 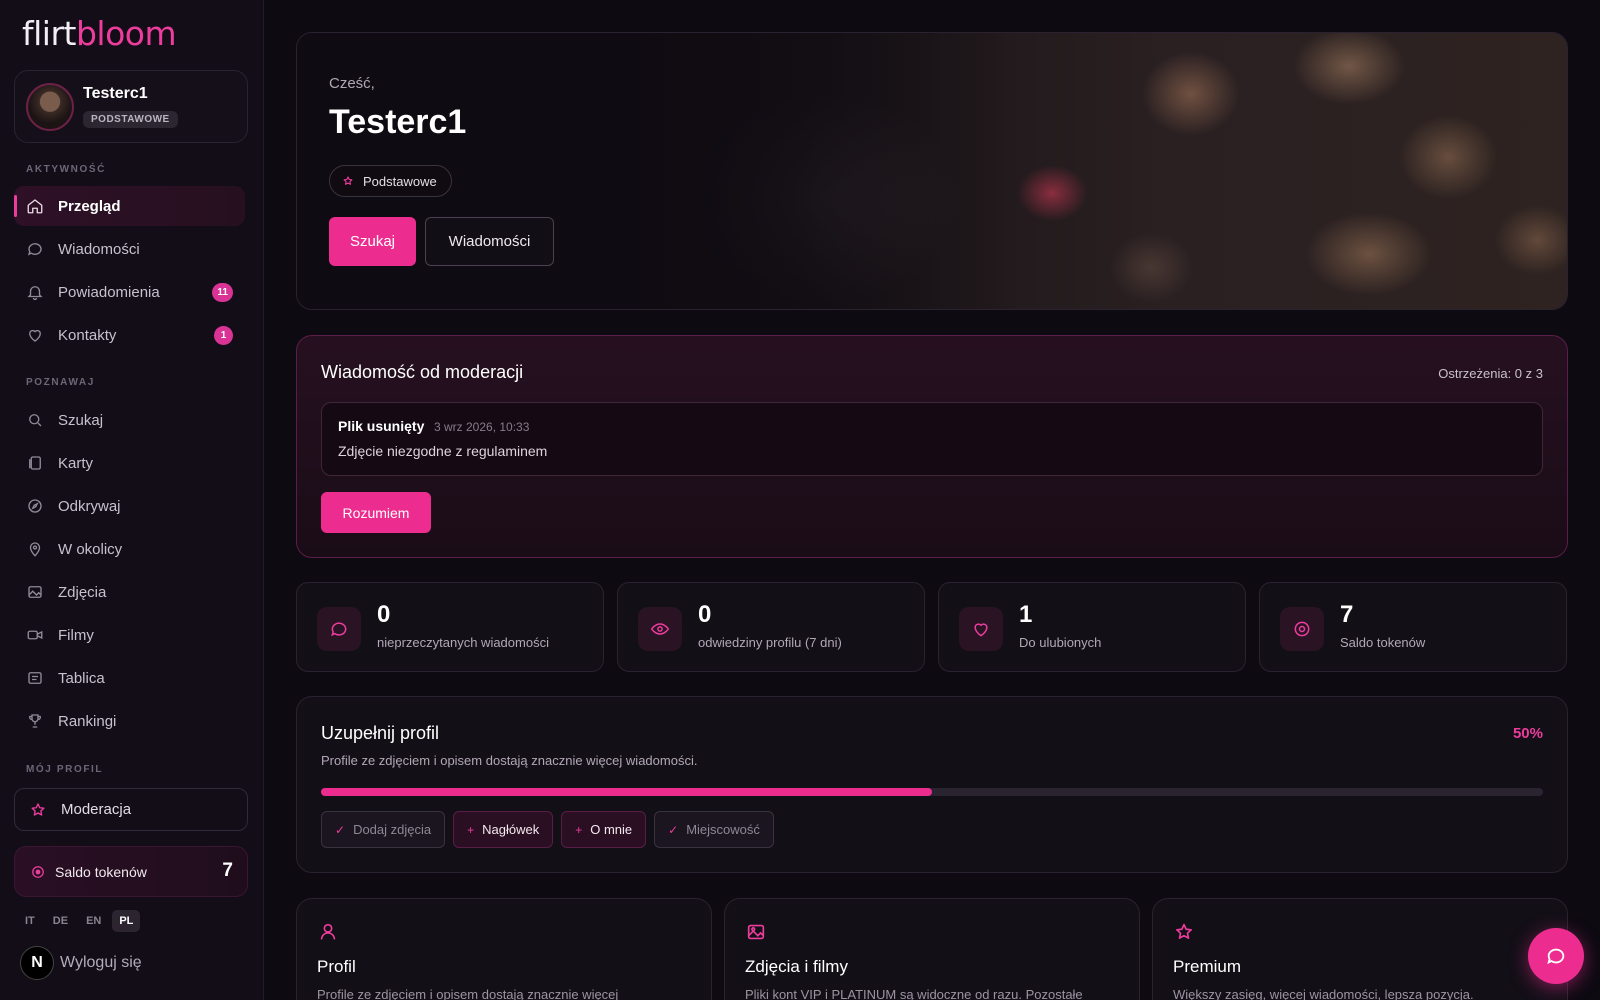 What do you see at coordinates (93, 921) in the screenshot?
I see `lang-en: EN` at bounding box center [93, 921].